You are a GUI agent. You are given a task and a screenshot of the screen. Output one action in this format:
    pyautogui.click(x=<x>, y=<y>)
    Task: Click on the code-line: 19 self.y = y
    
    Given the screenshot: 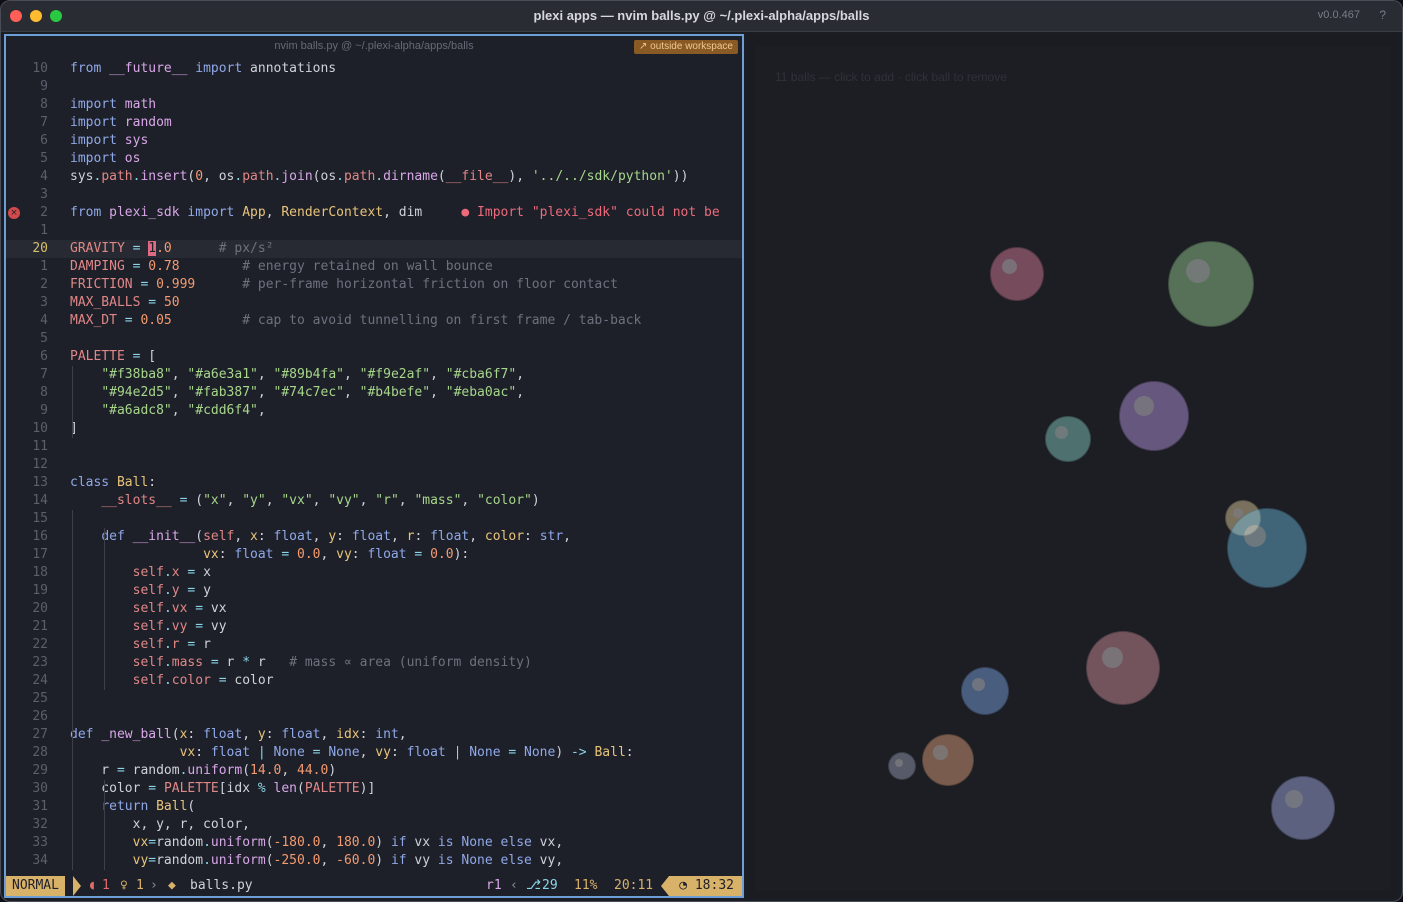 What is the action you would take?
    pyautogui.click(x=374, y=591)
    